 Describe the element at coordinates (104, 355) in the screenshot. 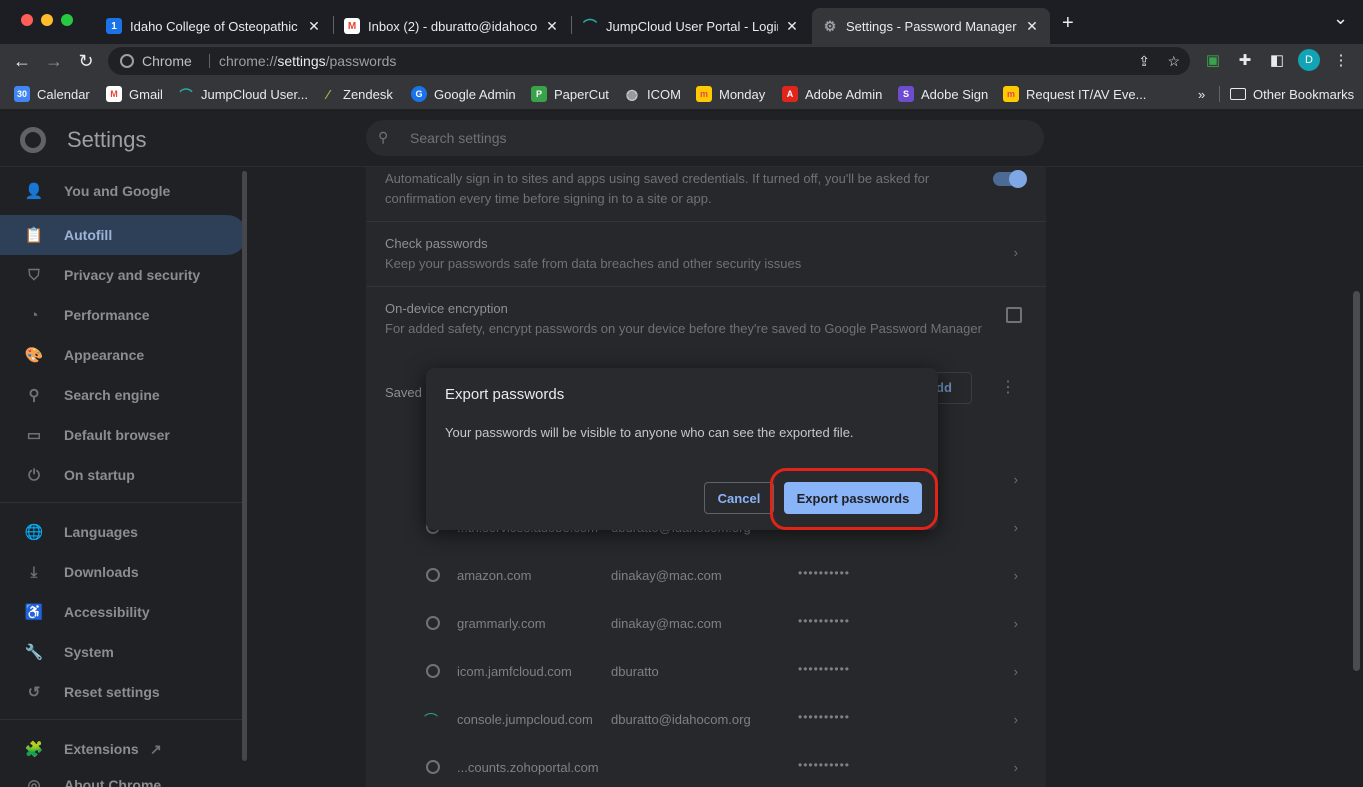

I see `sidebar-item-label: Appearance` at that location.